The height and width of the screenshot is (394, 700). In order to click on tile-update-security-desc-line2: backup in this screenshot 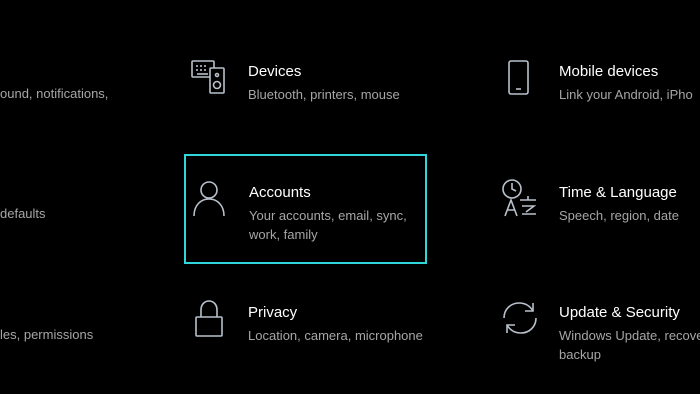, I will do `click(580, 354)`.